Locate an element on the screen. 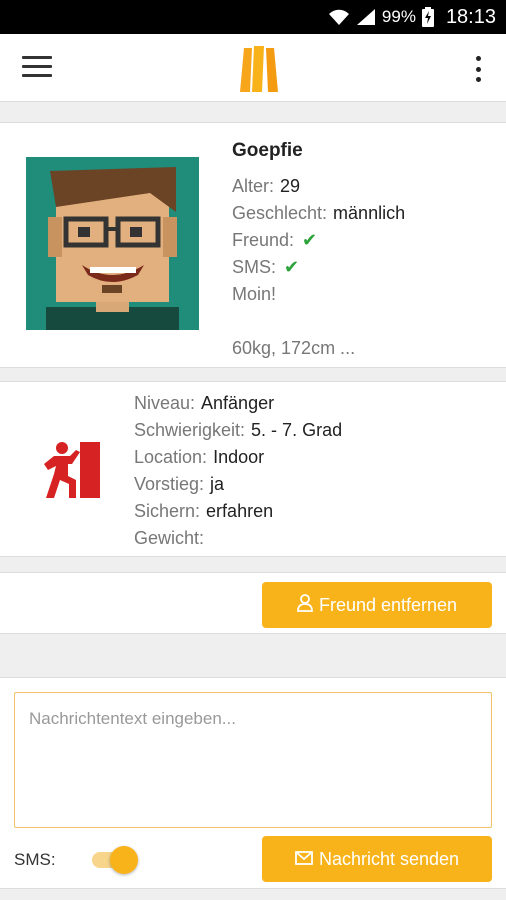 Image resolution: width=506 pixels, height=900 pixels. user-icon is located at coordinates (305, 605).